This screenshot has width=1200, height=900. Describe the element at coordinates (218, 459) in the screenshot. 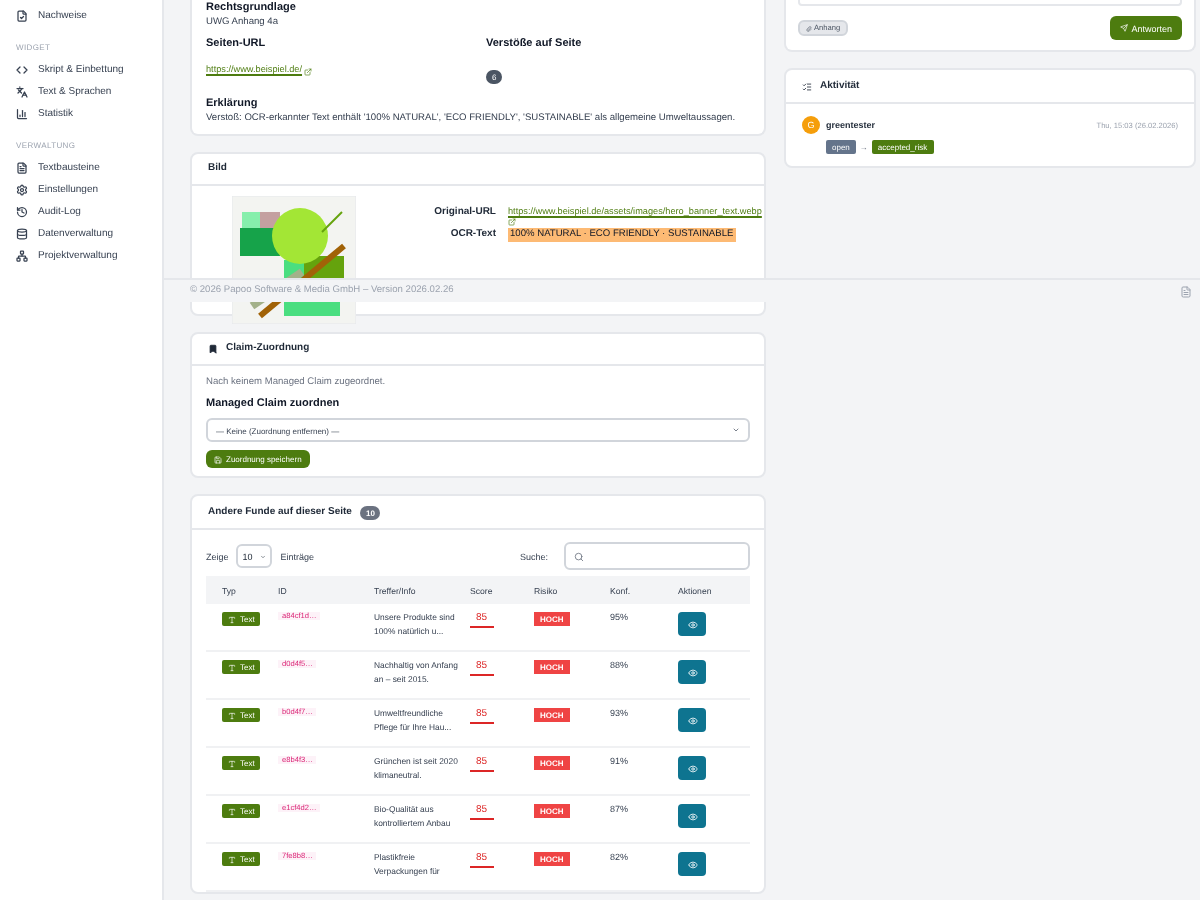

I see `floppy-disk-icon` at that location.